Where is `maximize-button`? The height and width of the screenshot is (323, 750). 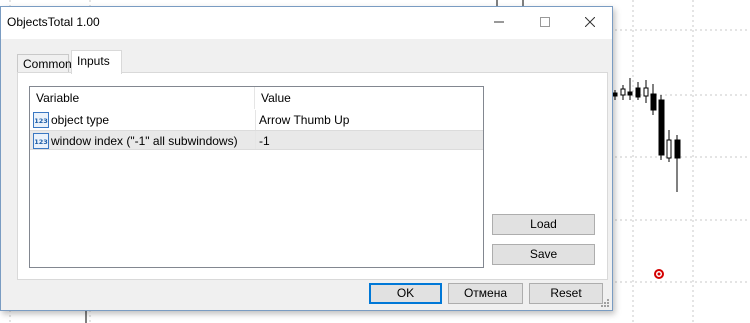 maximize-button is located at coordinates (545, 22).